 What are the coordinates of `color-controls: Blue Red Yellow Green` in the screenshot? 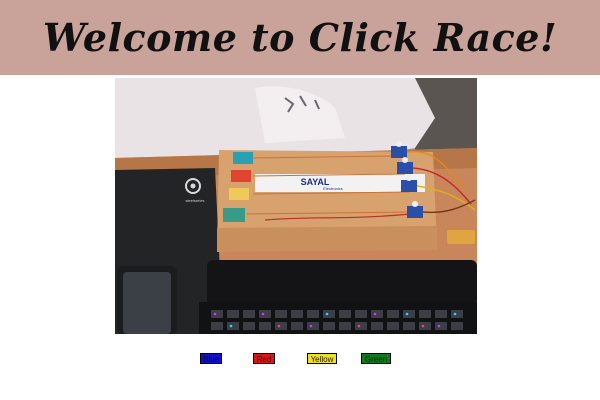 It's located at (300, 359).